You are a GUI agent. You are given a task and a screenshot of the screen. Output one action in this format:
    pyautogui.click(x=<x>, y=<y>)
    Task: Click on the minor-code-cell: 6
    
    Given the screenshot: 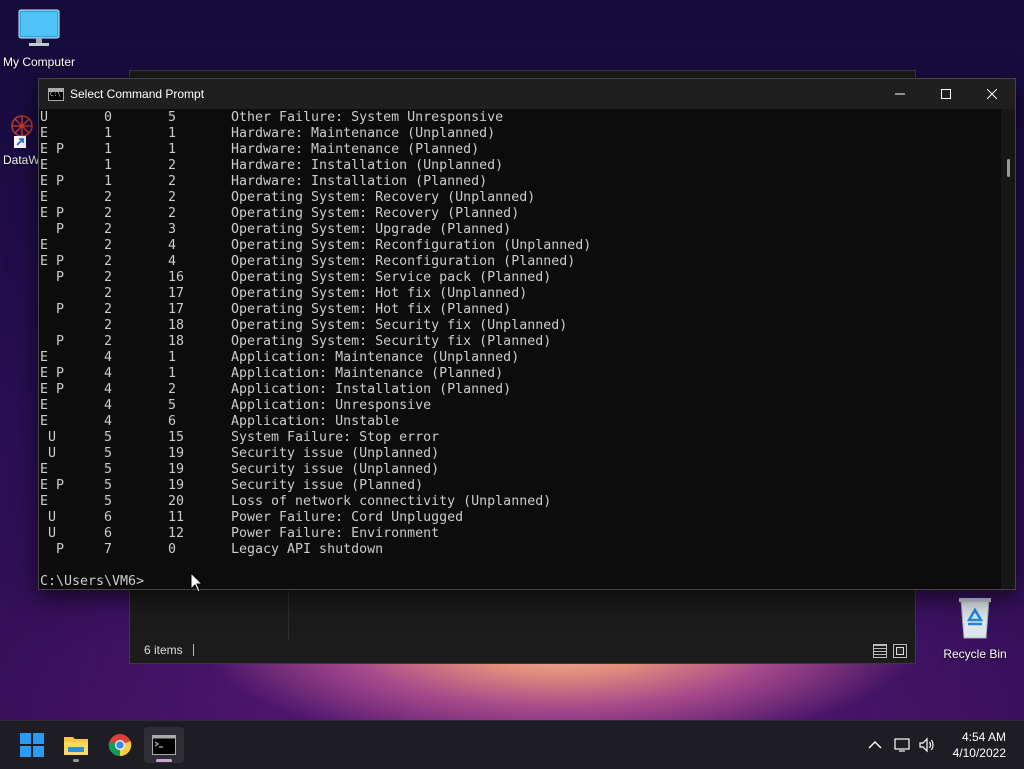 What is the action you would take?
    pyautogui.click(x=172, y=421)
    